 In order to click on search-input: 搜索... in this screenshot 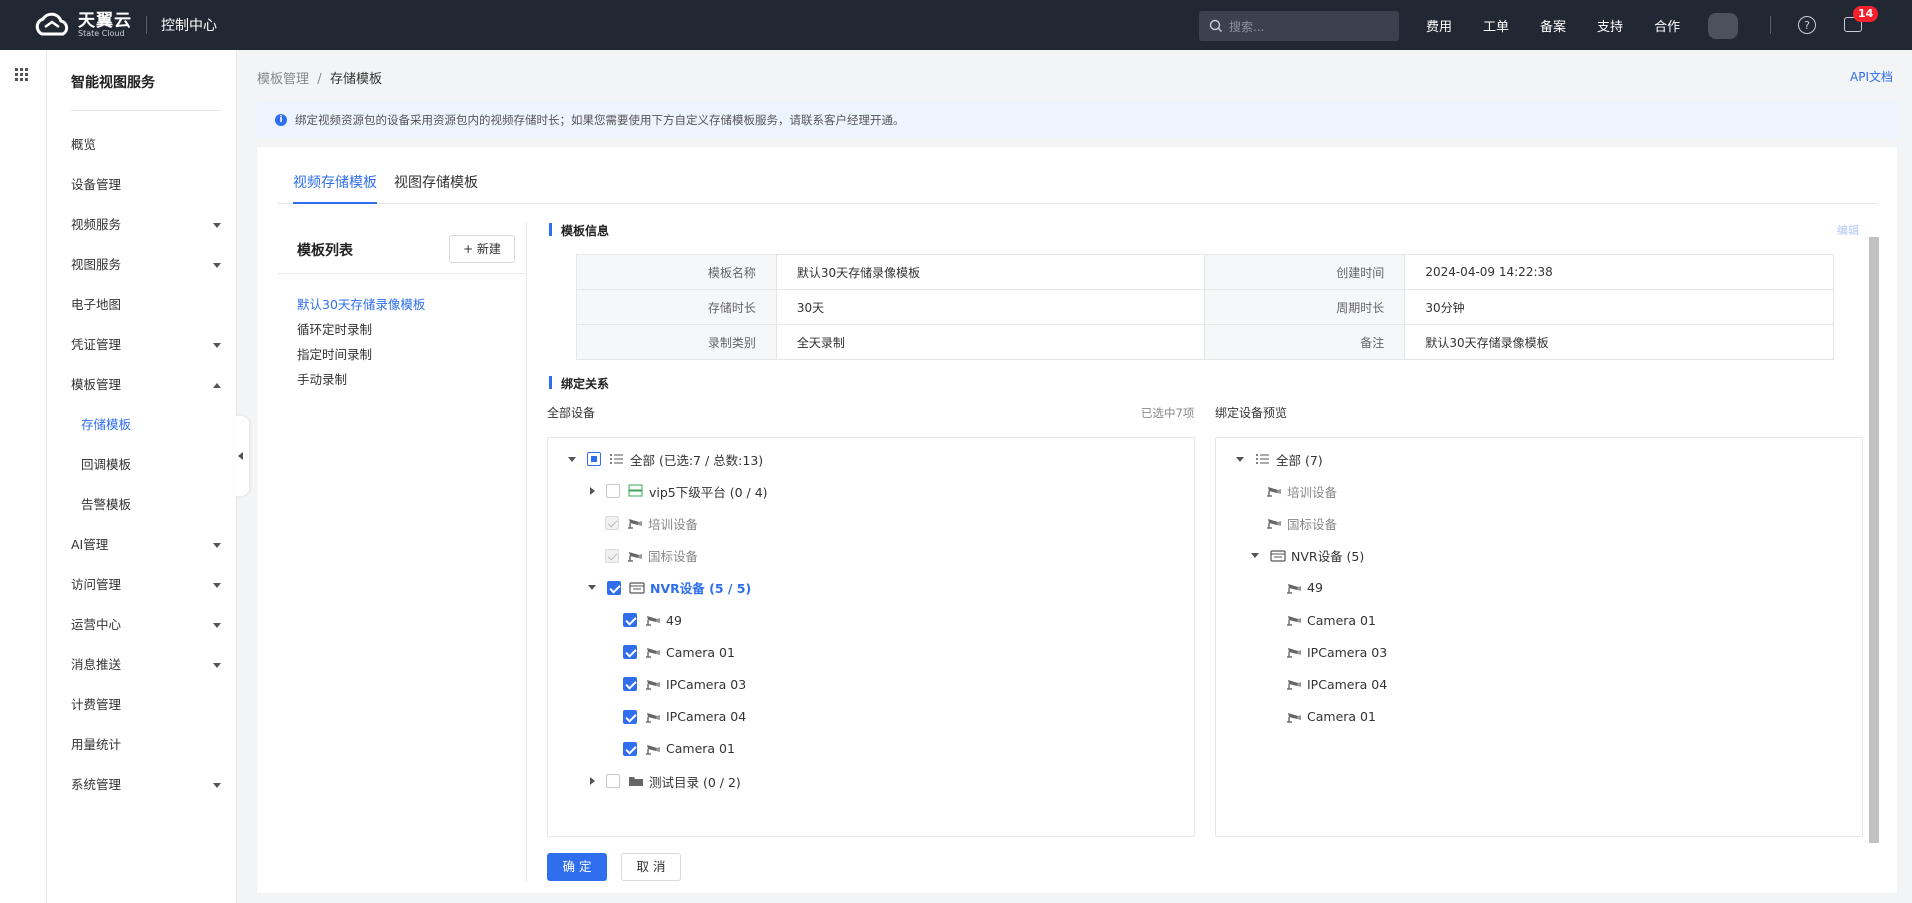, I will do `click(1299, 26)`.